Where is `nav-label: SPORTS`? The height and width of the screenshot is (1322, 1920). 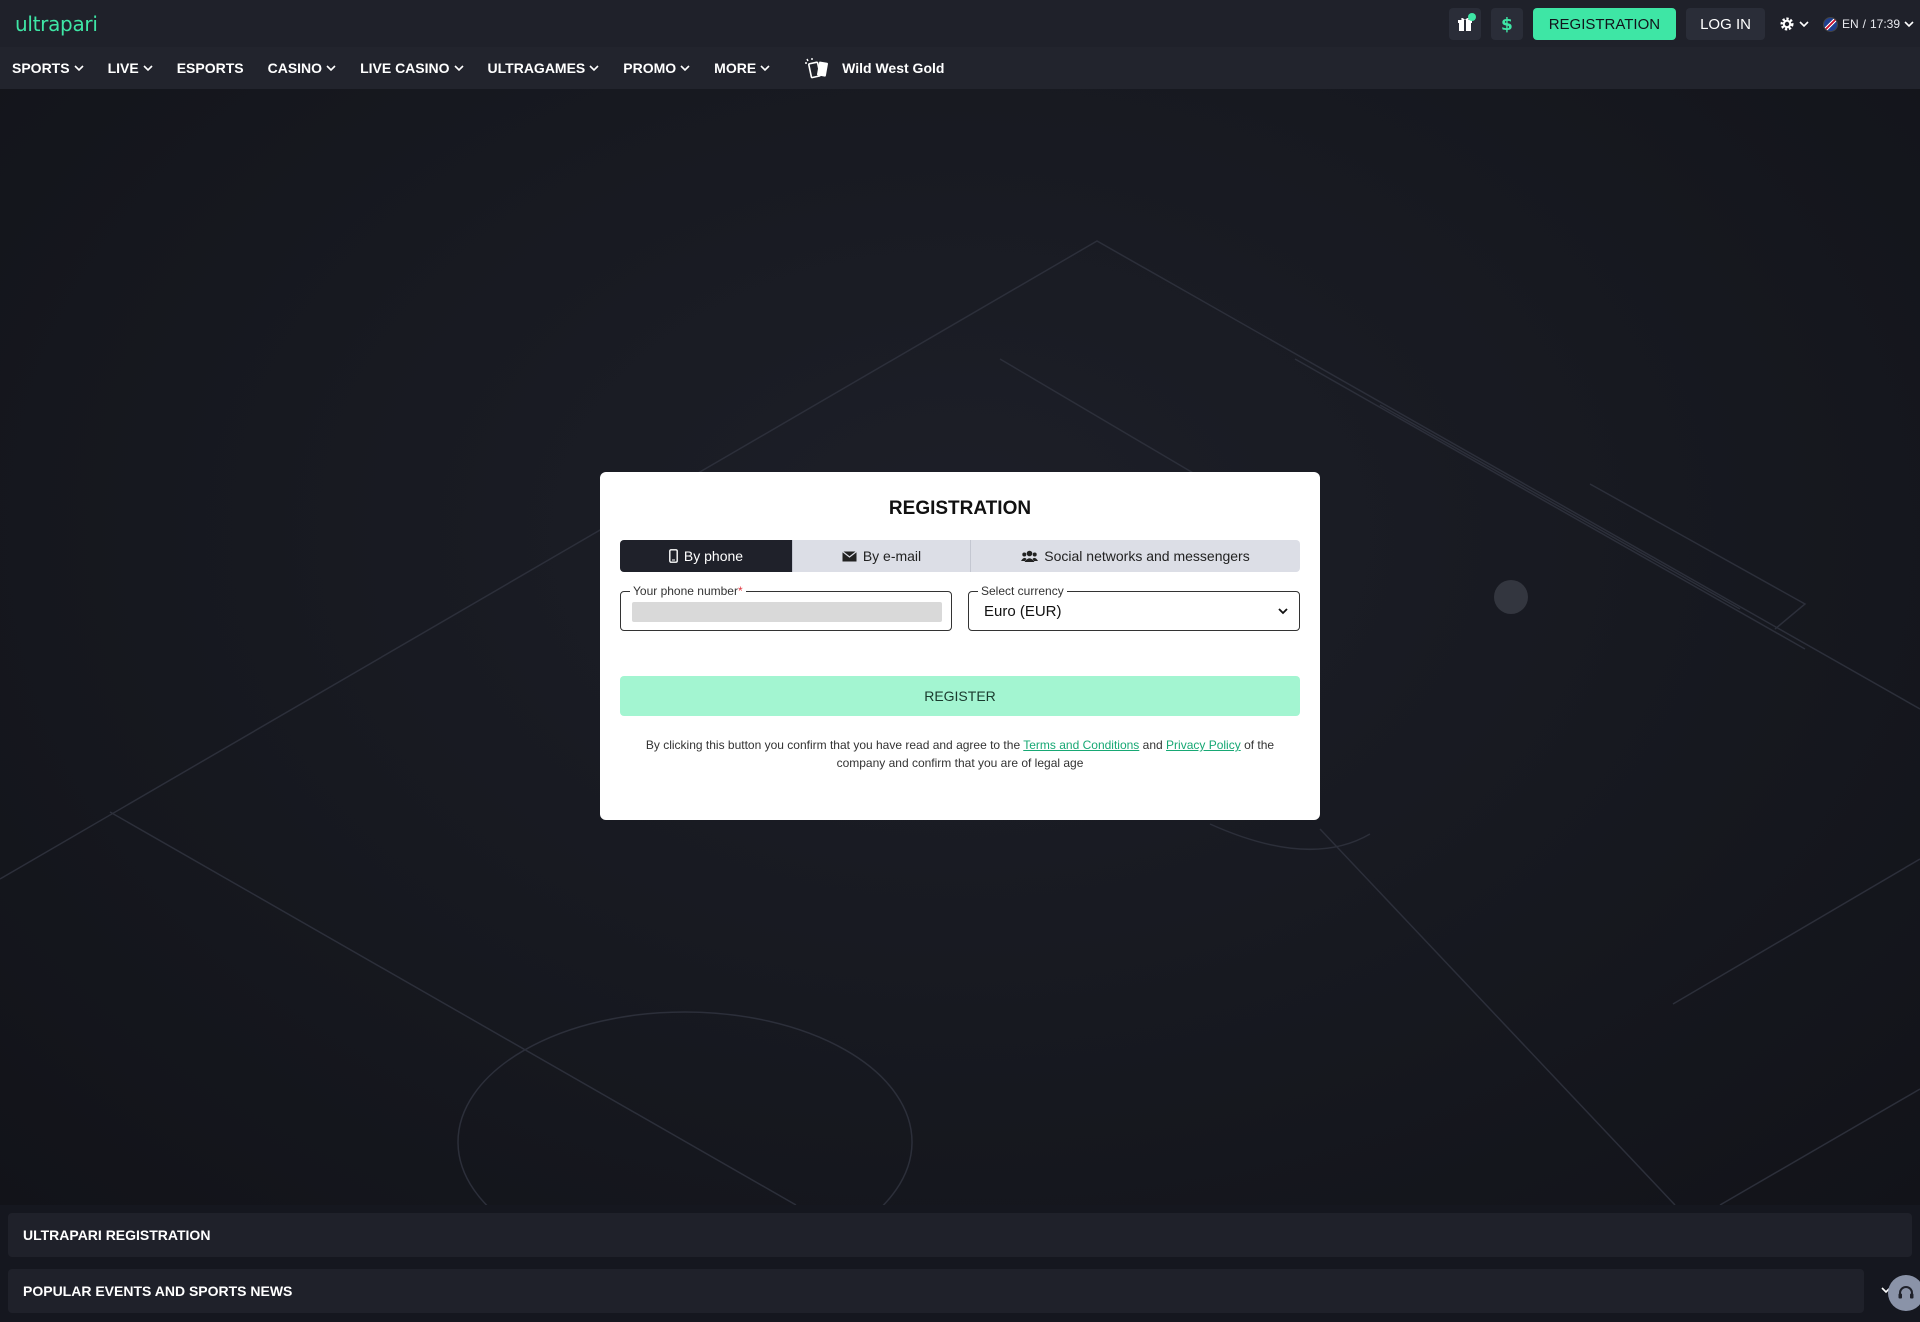
nav-label: SPORTS is located at coordinates (41, 68).